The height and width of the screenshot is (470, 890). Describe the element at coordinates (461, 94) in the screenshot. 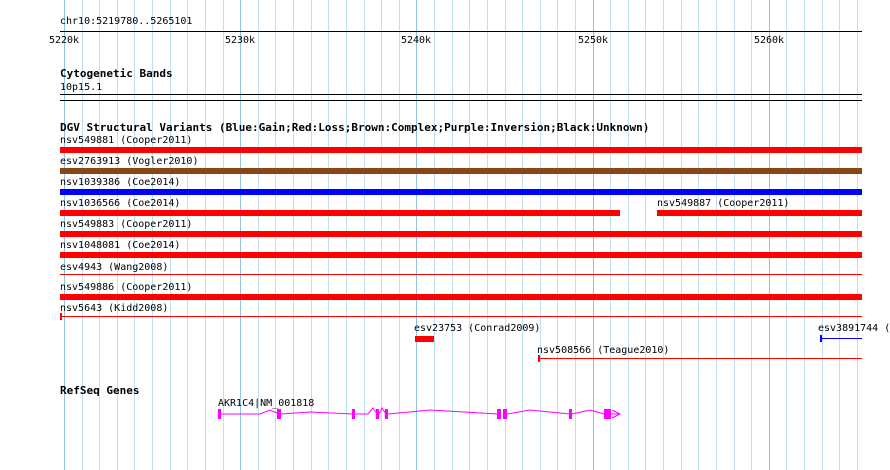

I see `cytoband-top-line` at that location.